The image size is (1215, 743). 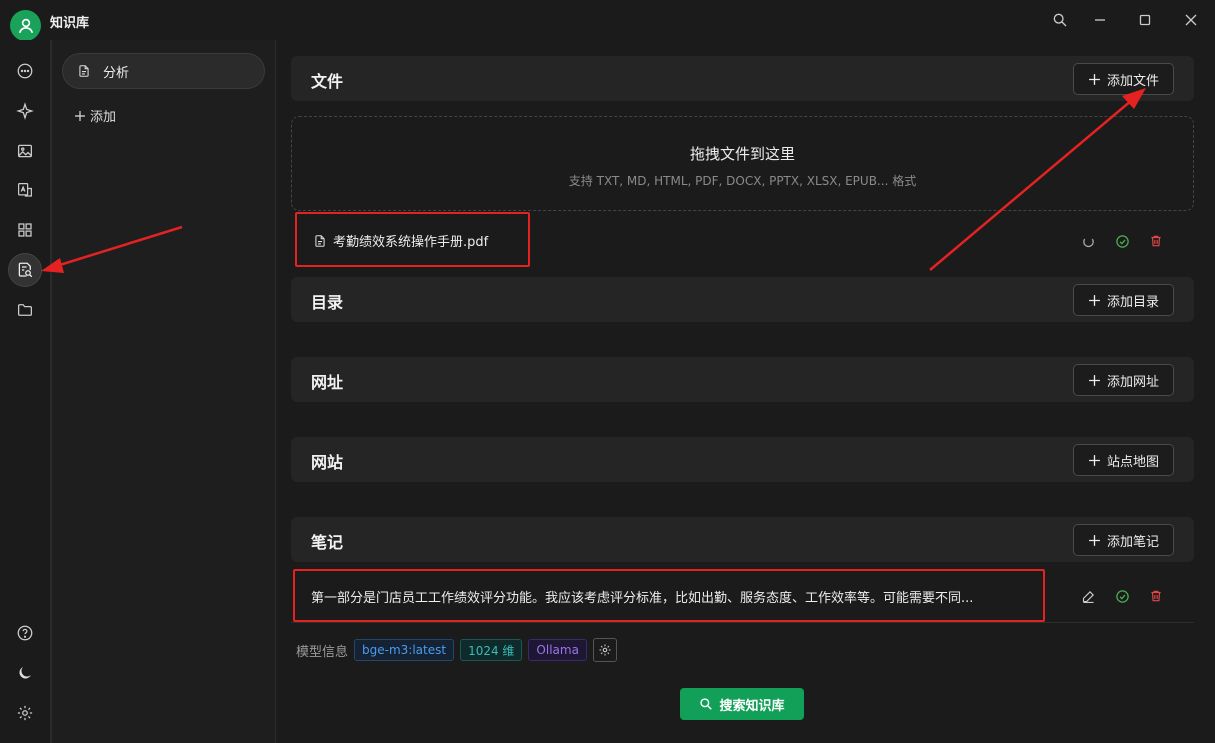 What do you see at coordinates (327, 302) in the screenshot?
I see `directory-section-title: 目录` at bounding box center [327, 302].